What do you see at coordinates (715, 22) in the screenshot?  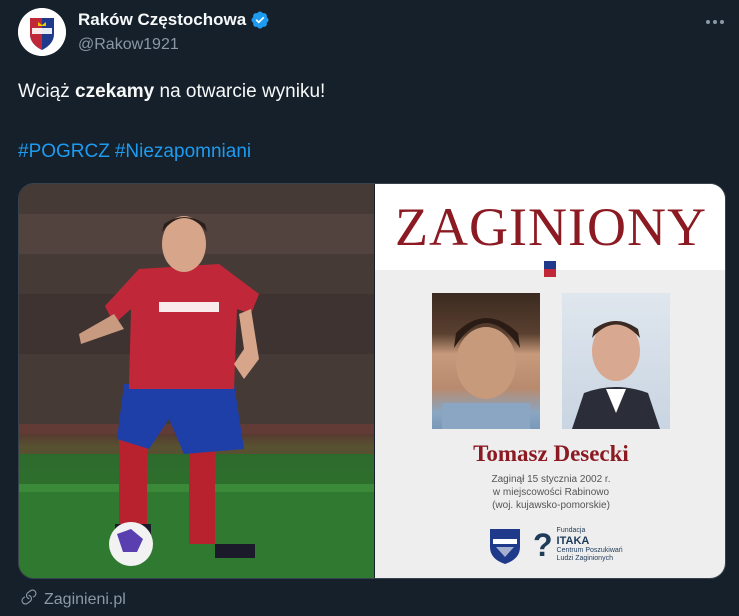 I see `more-options-icon` at bounding box center [715, 22].